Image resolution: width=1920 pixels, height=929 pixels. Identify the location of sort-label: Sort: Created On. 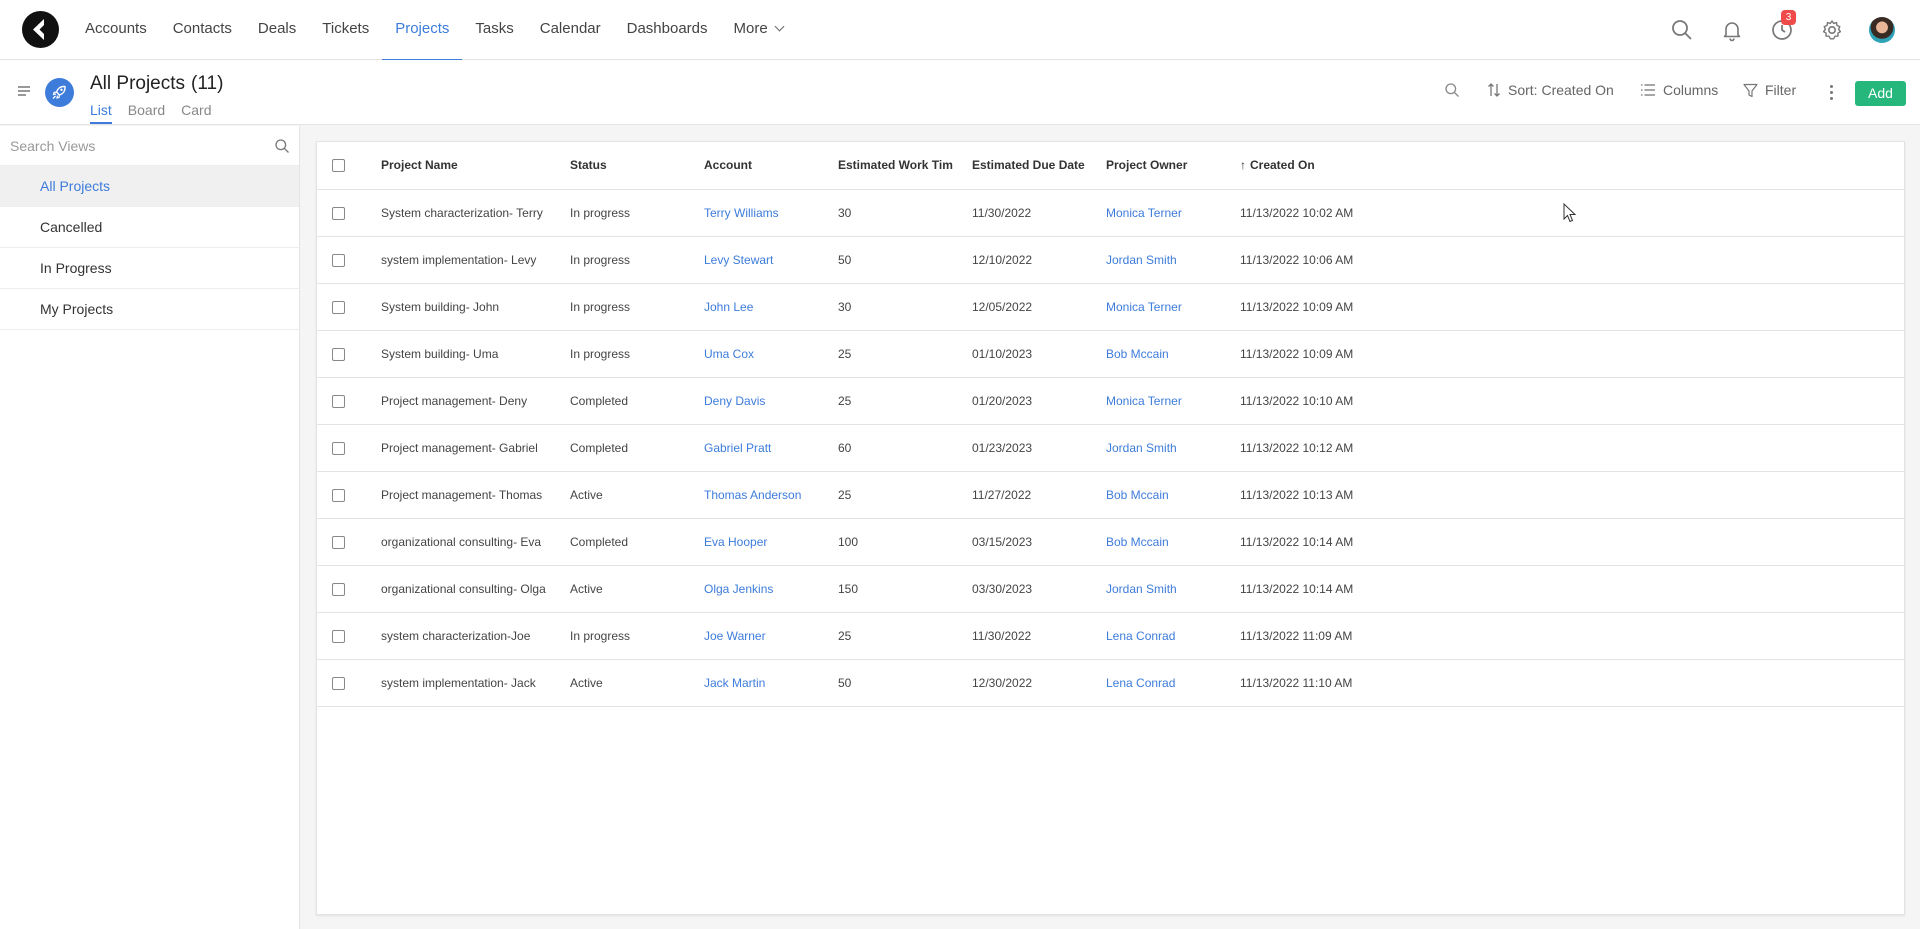
(1561, 90).